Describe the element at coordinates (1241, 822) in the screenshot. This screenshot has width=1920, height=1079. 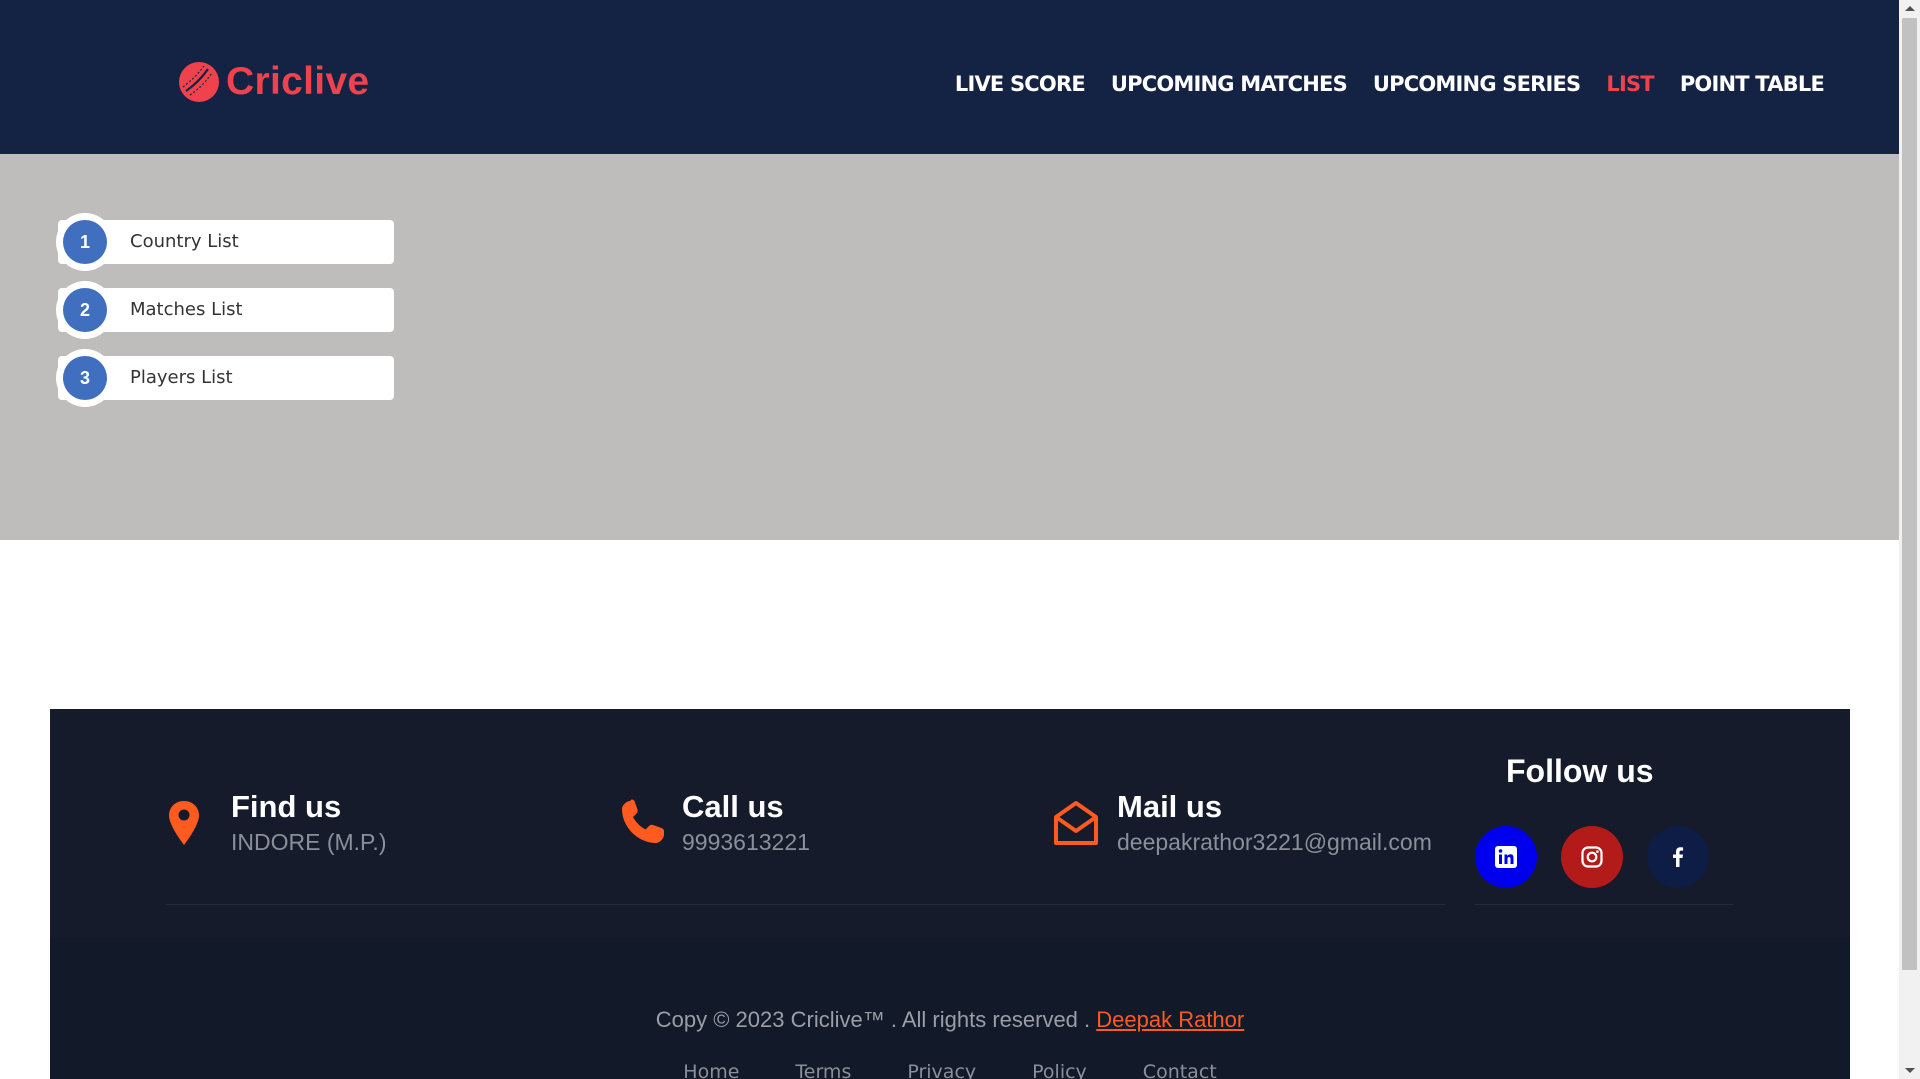
I see `contact-mail-us: Mail us deepakrathor3221@gmail.com` at that location.